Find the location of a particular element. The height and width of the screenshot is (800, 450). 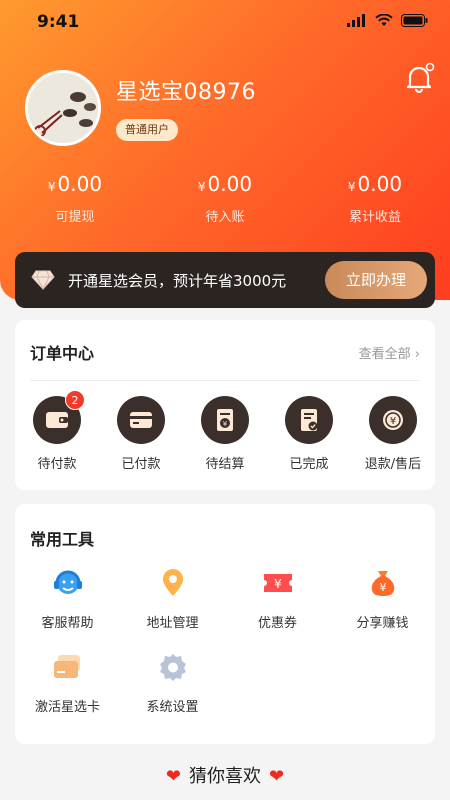

chevron-right-icon: › is located at coordinates (417, 354).